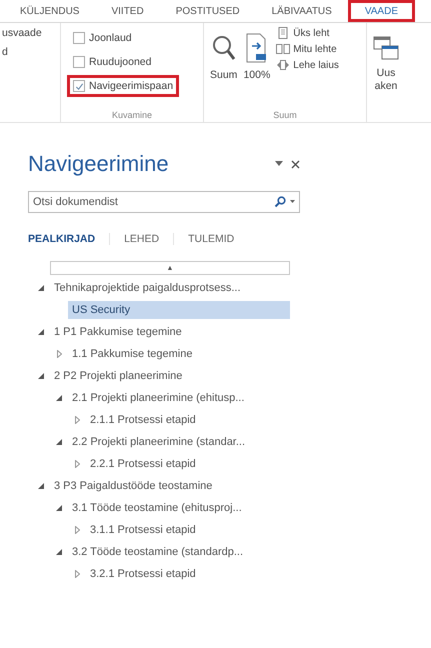 This screenshot has height=648, width=431. Describe the element at coordinates (112, 62) in the screenshot. I see `checkbox-option: Ruudujooned` at that location.